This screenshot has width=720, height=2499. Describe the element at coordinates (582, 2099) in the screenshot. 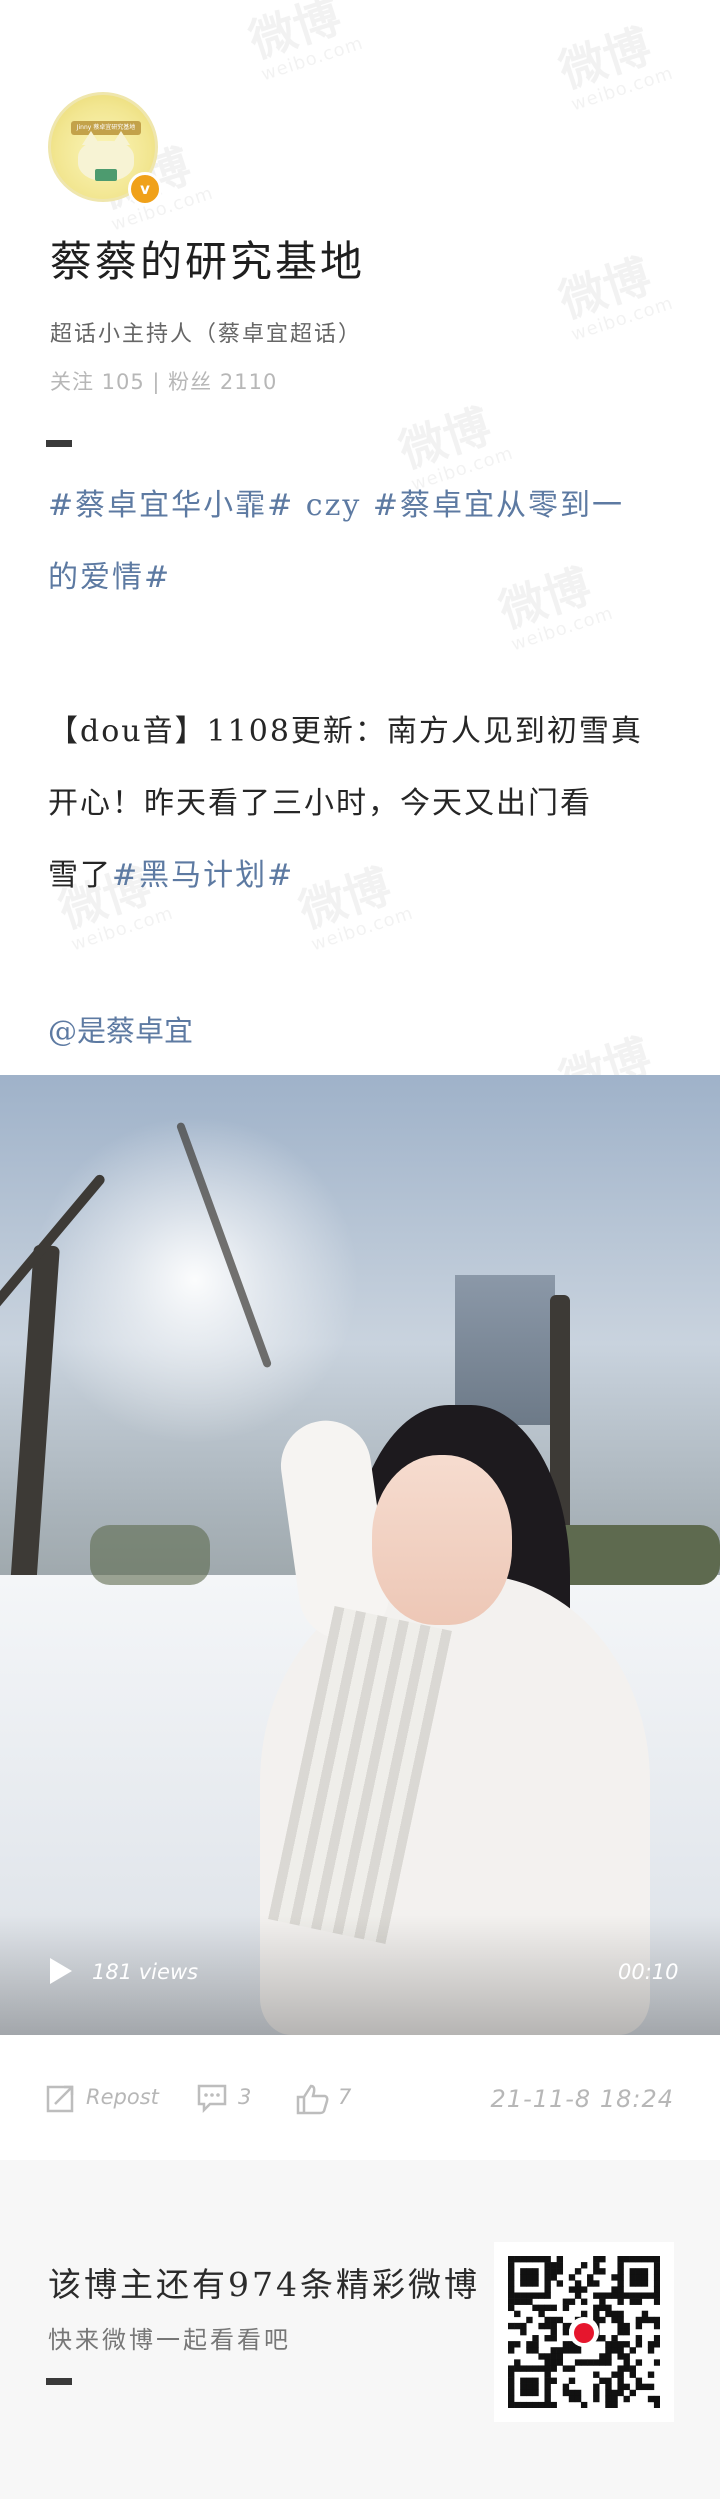

I see `post-timestamp: 21-11-8 18:24` at that location.